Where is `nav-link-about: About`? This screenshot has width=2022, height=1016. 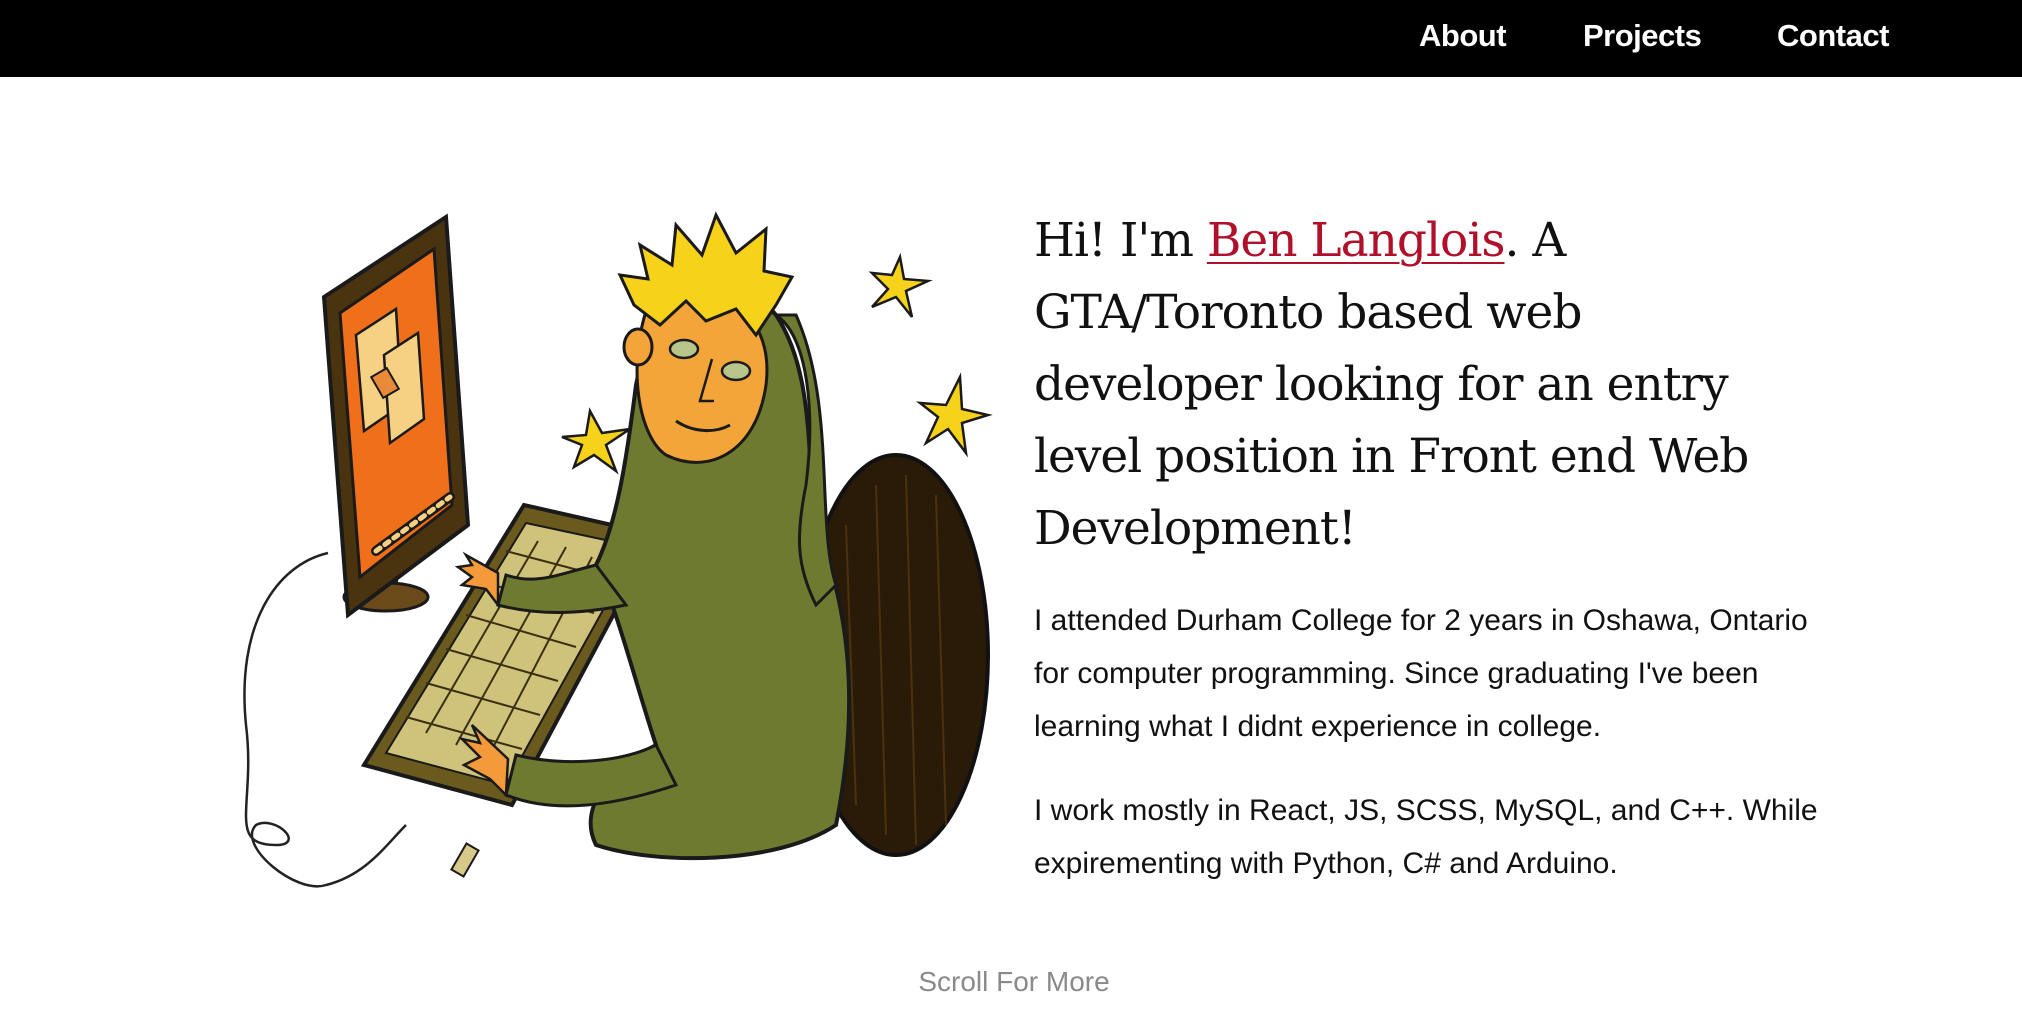
nav-link-about: About is located at coordinates (1463, 36).